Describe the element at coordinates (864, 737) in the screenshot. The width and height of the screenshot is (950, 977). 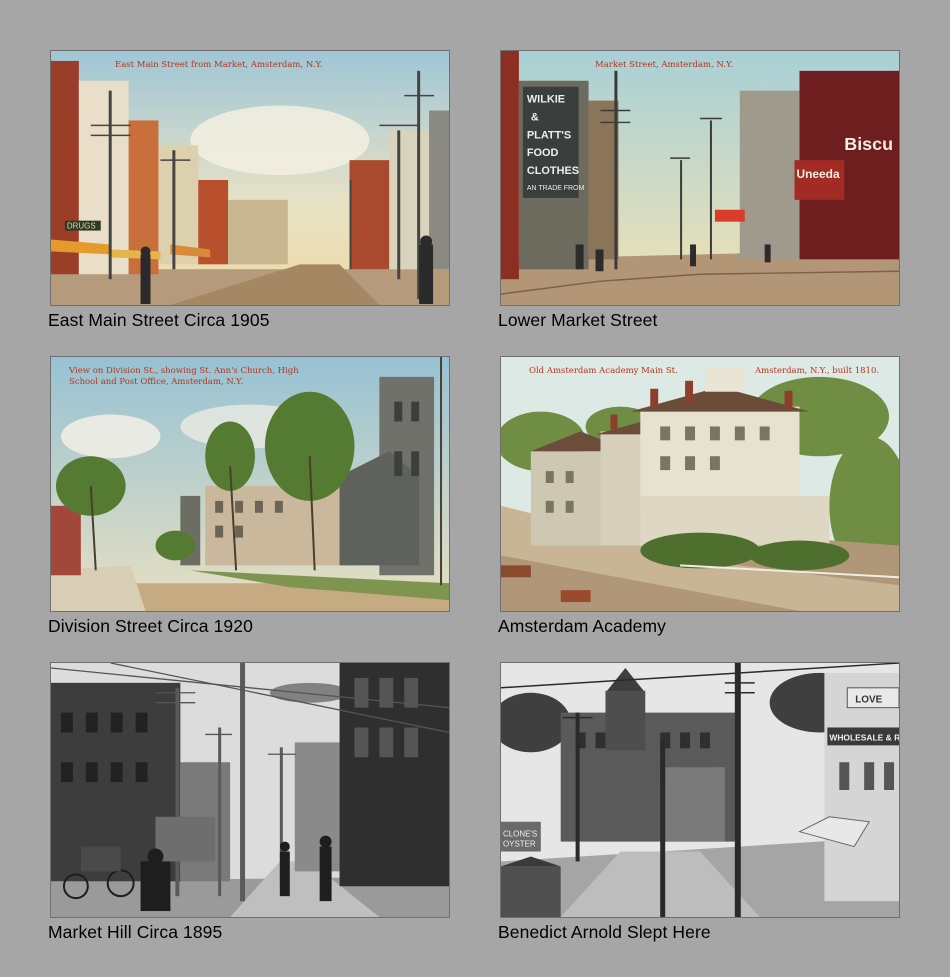
I see `wholesale-retail-text: WHOLESALE & RETAIL` at that location.